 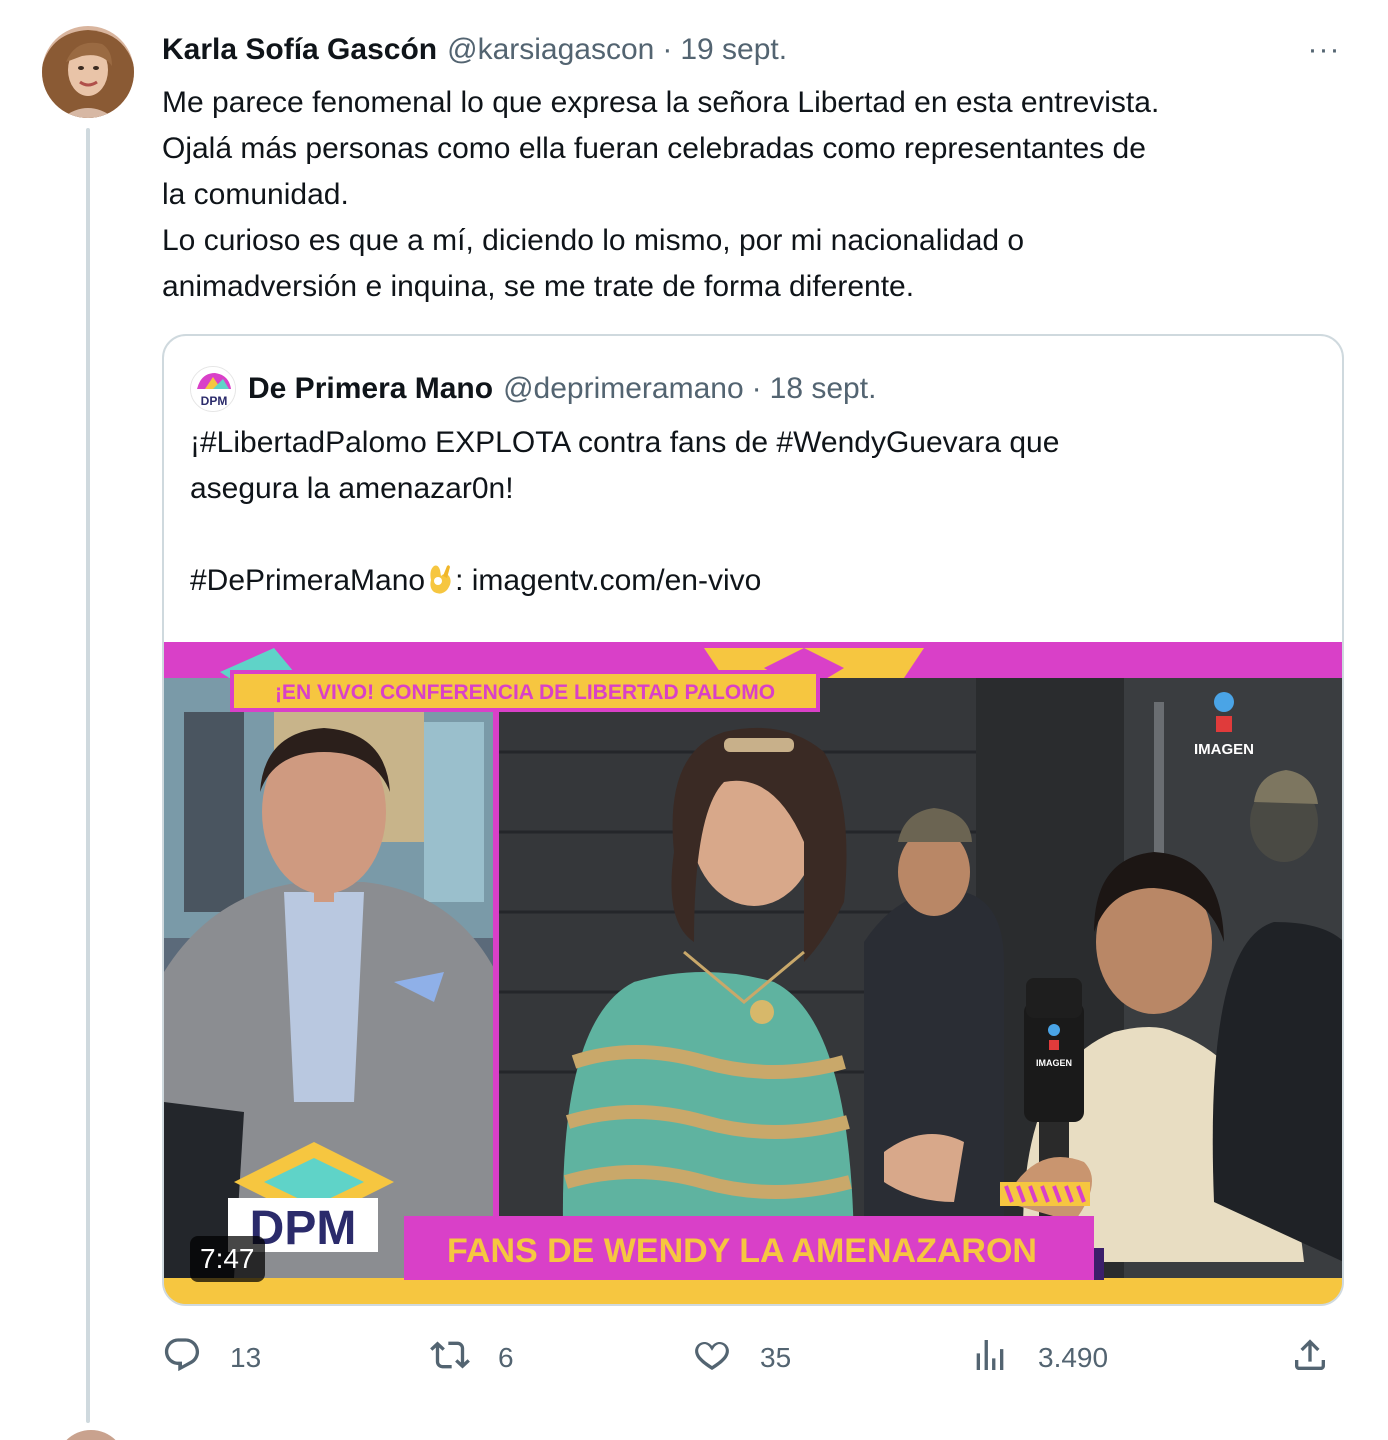 I want to click on quoted-link-line: #DePrimeraMano : imagentv.com/en-vivo, so click(x=755, y=581).